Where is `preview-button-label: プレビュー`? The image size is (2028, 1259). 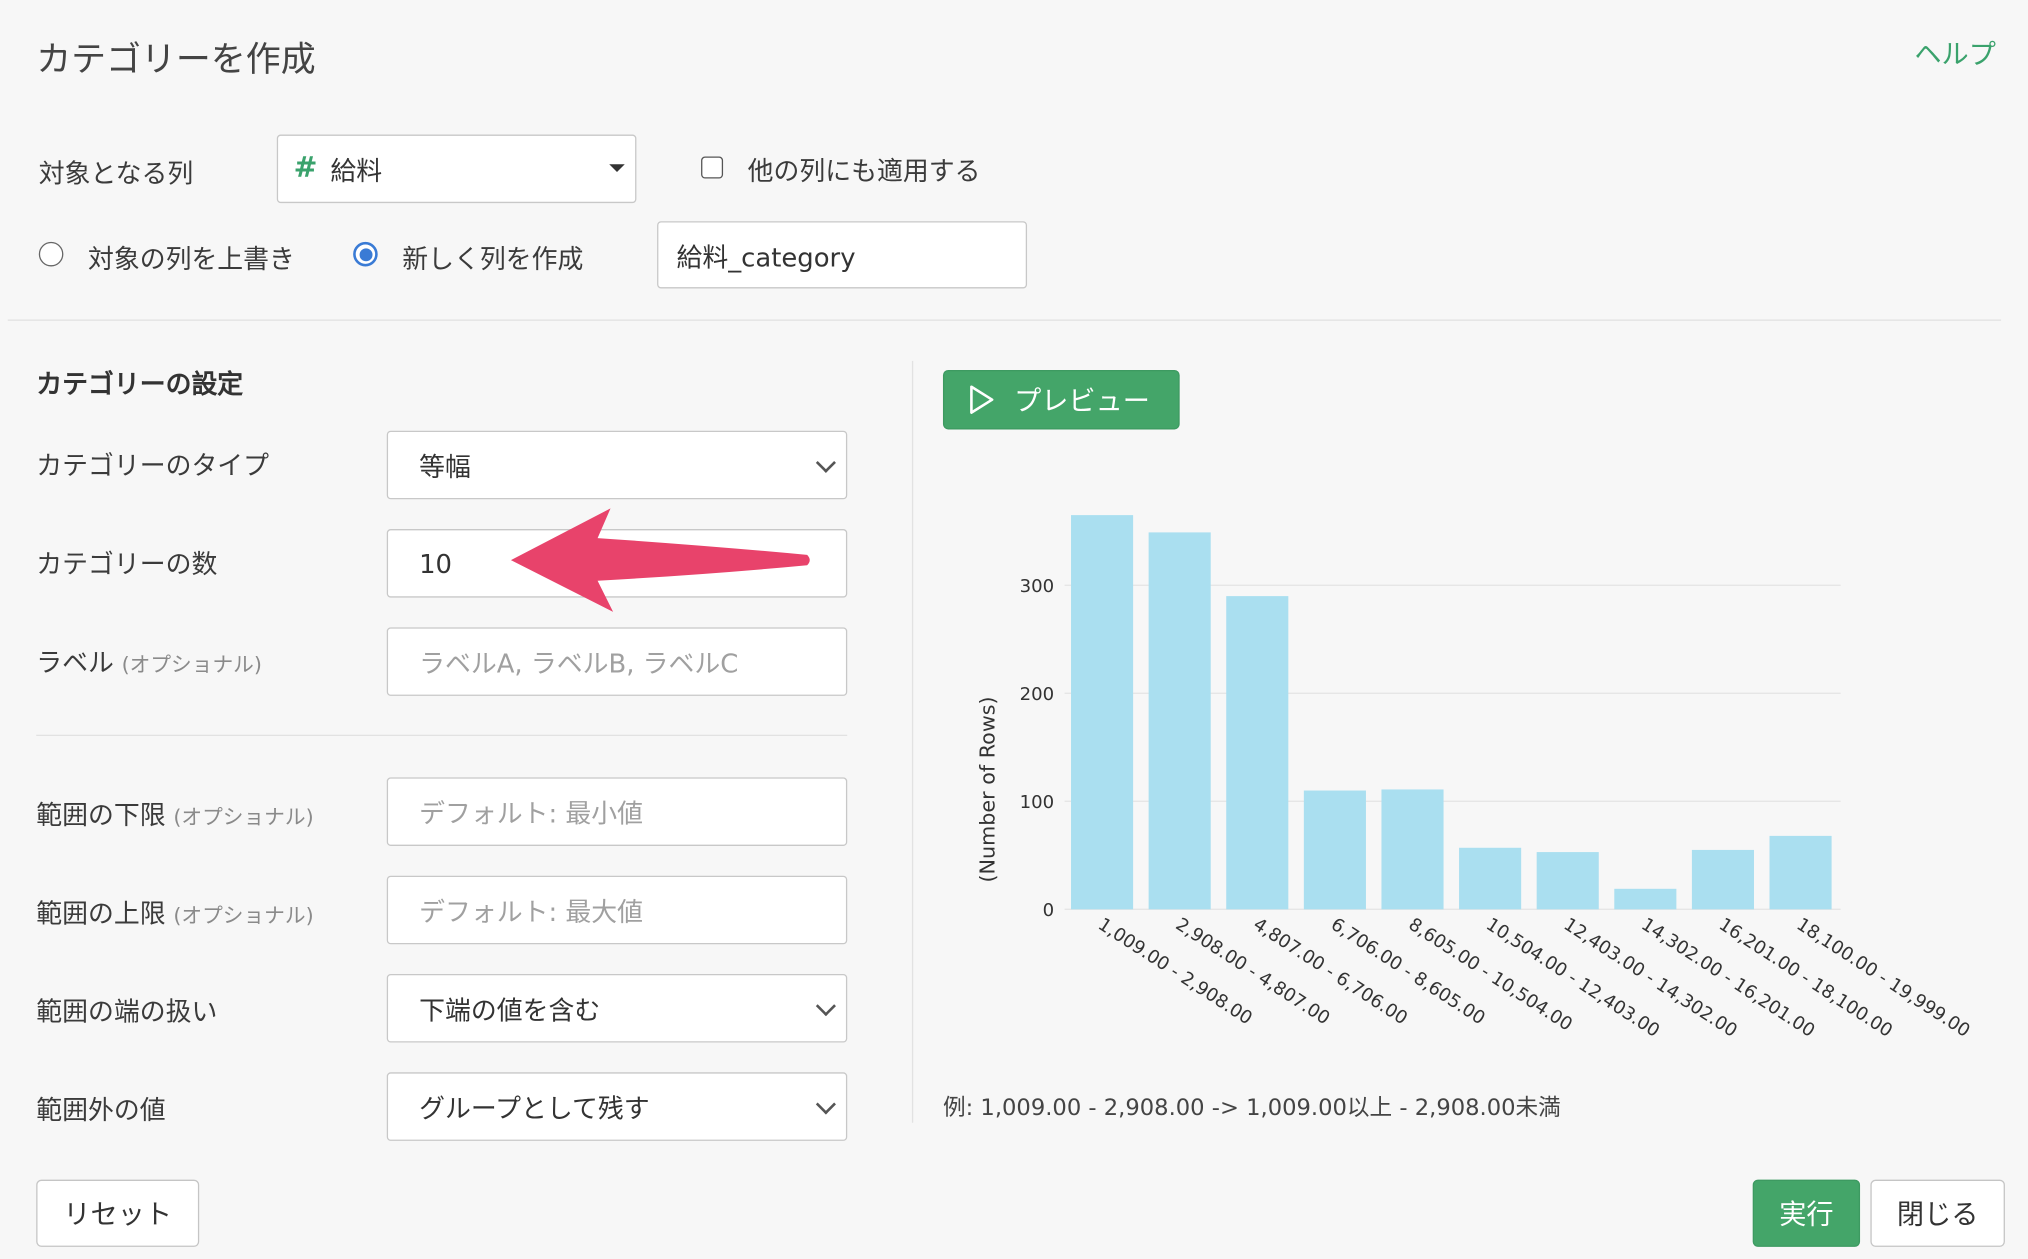 preview-button-label: プレビュー is located at coordinates (1082, 401).